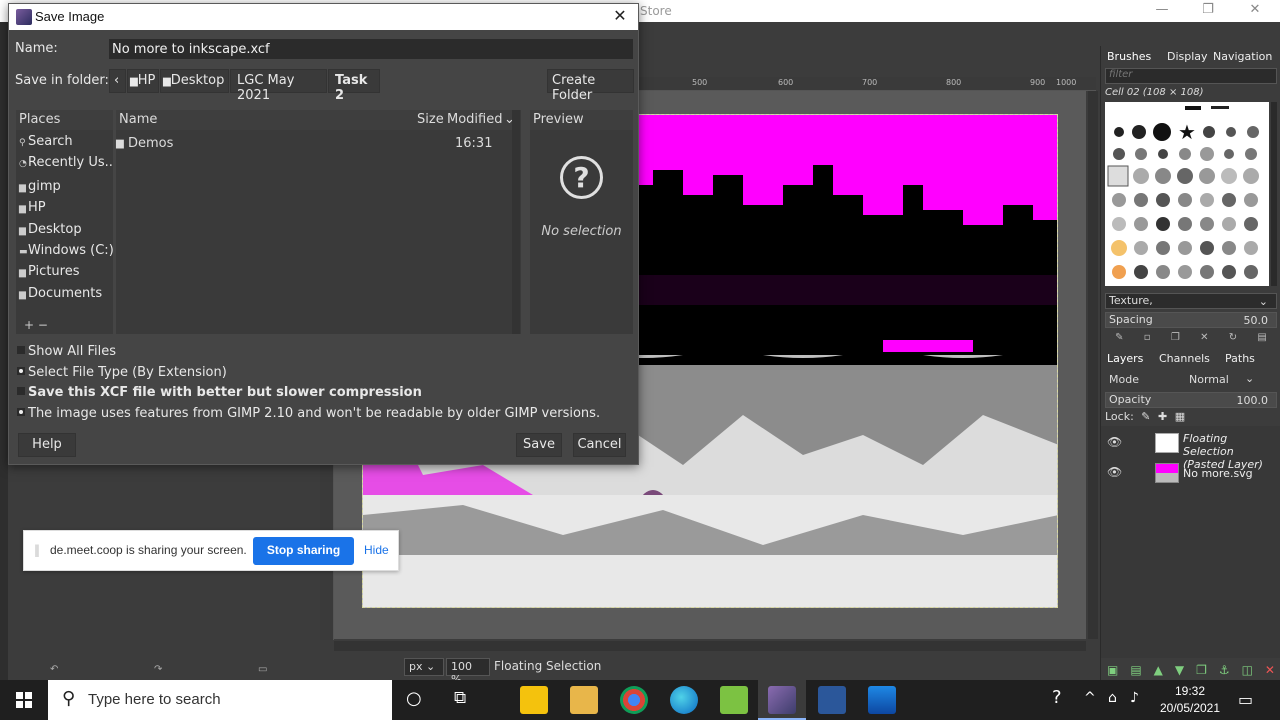 This screenshot has width=1280, height=720. What do you see at coordinates (54, 669) in the screenshot?
I see `undo-icon: ↶` at bounding box center [54, 669].